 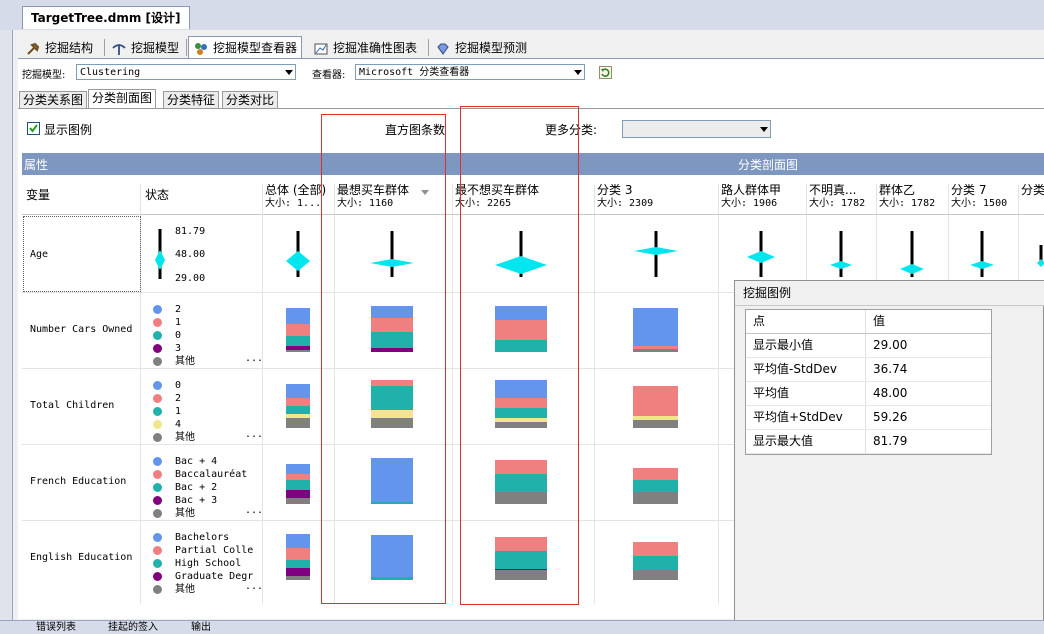 I want to click on cluster-viewer-icon, so click(x=201, y=48).